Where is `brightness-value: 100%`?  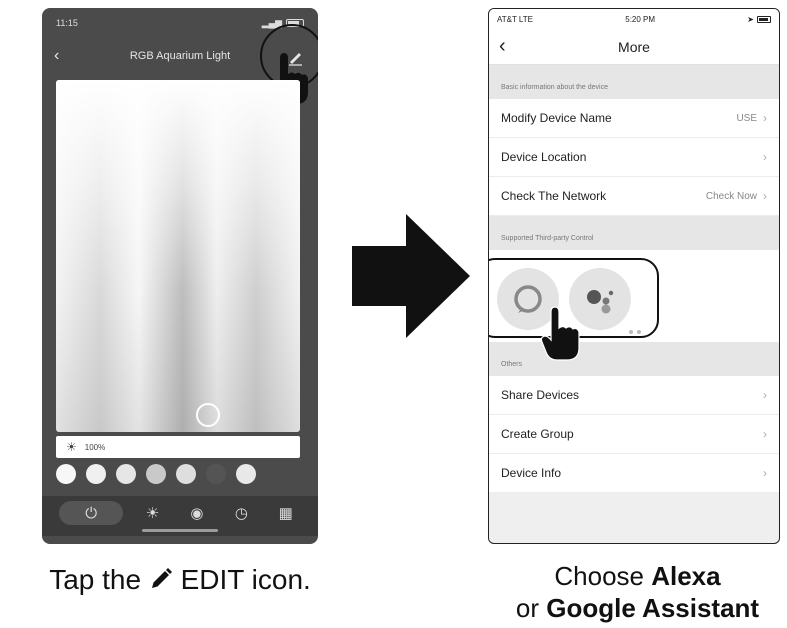 brightness-value: 100% is located at coordinates (95, 447).